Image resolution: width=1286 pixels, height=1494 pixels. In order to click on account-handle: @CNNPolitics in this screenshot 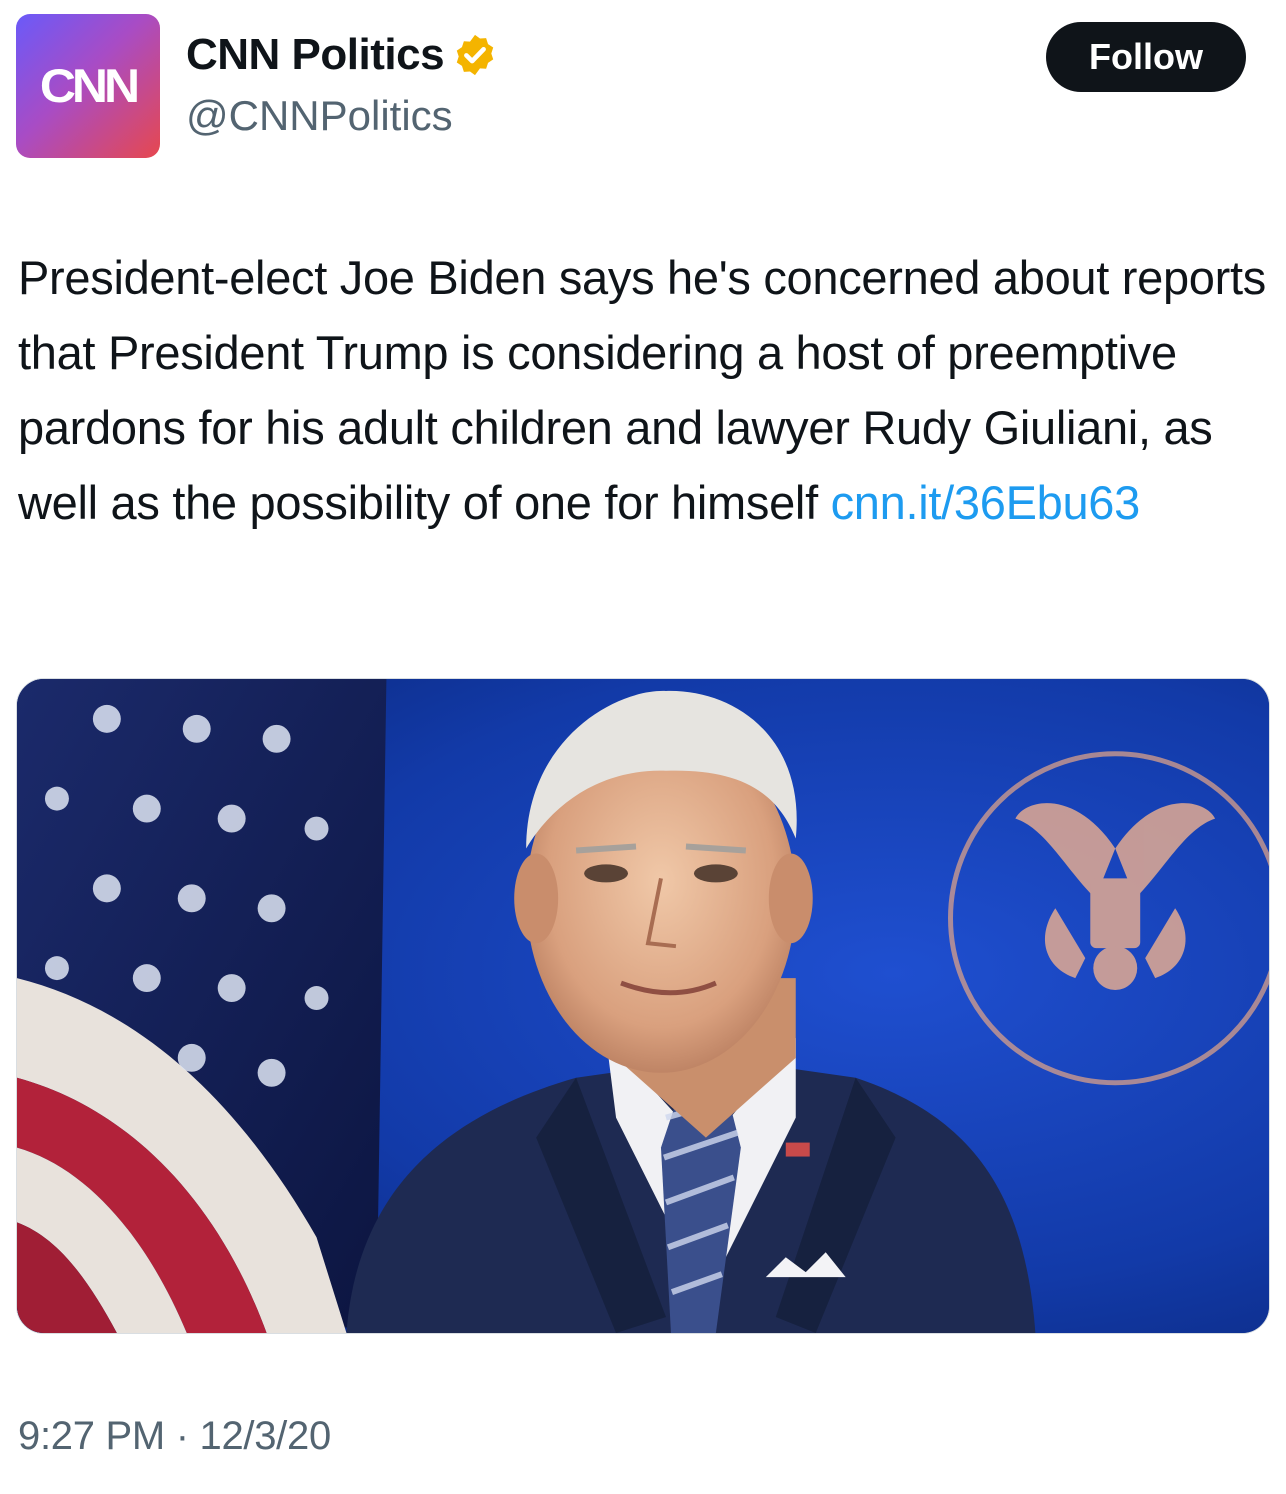, I will do `click(319, 116)`.